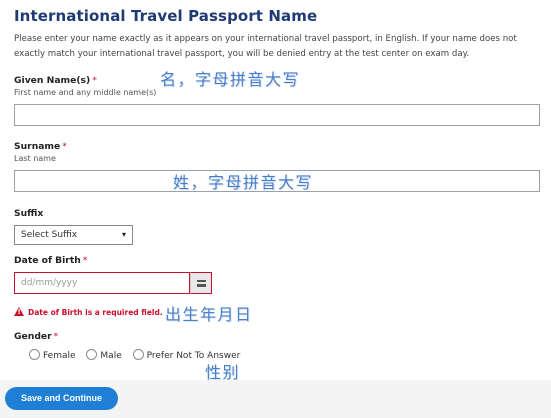 The image size is (551, 418). Describe the element at coordinates (59, 356) in the screenshot. I see `gender-option-label: Female` at that location.